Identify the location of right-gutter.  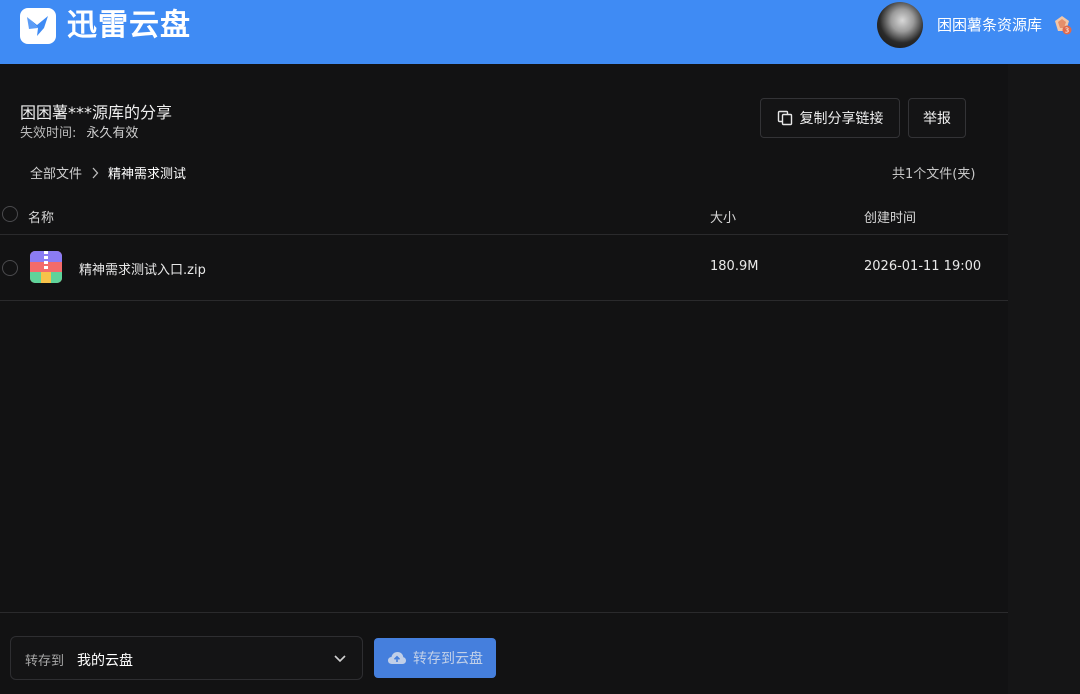
(1044, 379).